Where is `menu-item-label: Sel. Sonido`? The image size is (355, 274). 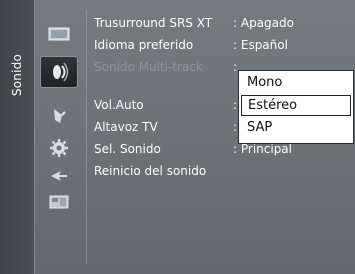 menu-item-label: Sel. Sonido is located at coordinates (127, 149).